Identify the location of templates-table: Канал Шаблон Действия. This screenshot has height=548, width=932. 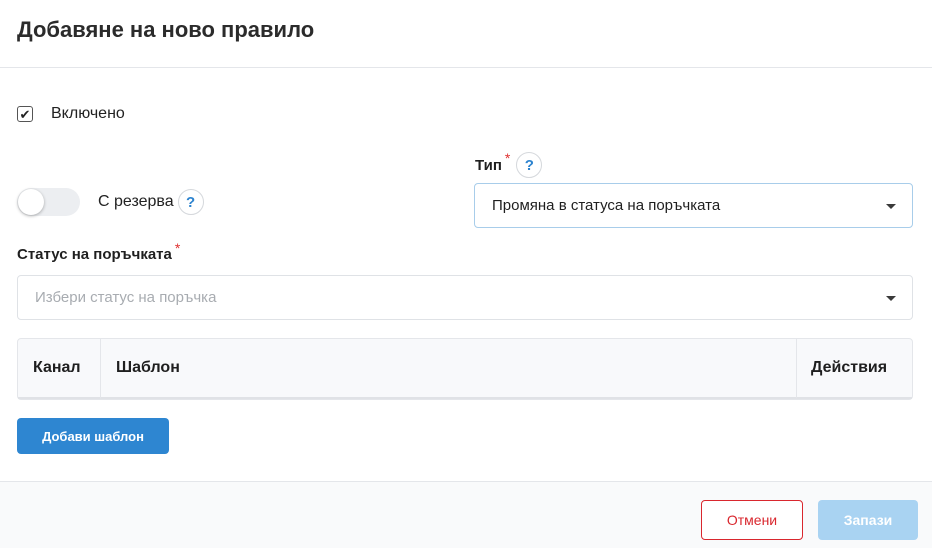
(465, 369).